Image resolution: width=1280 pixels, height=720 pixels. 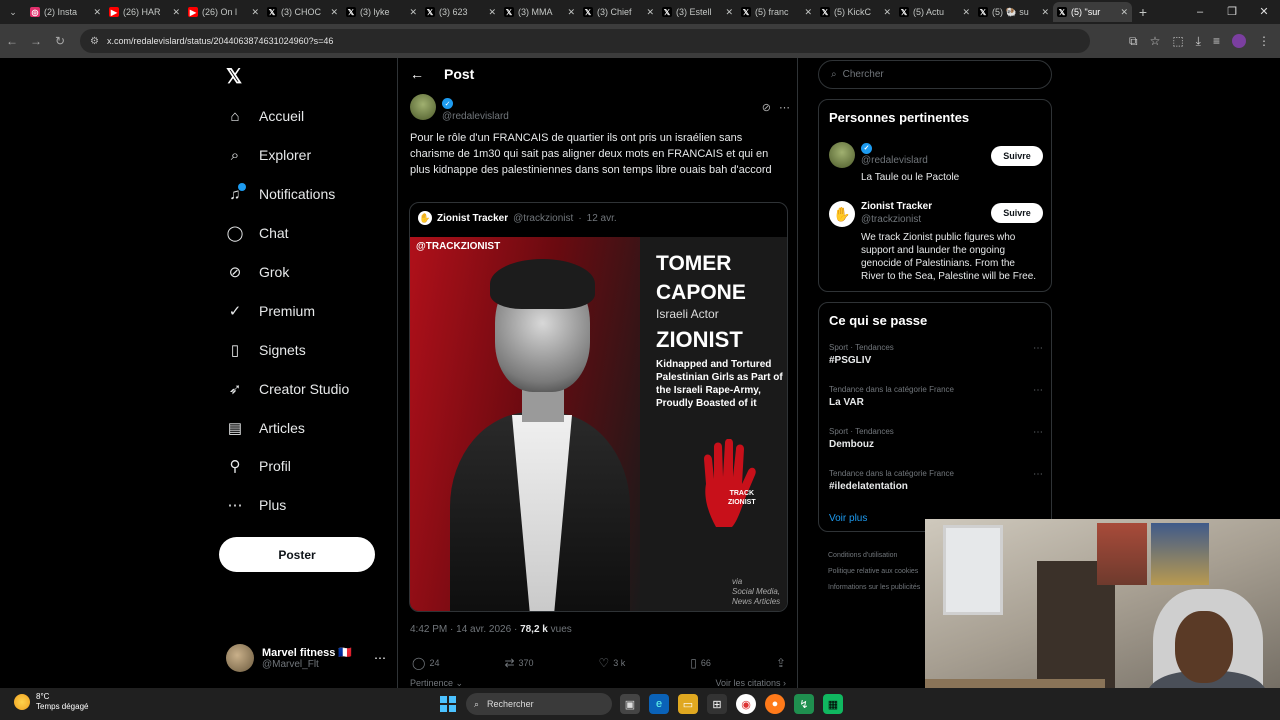 I want to click on extensions-icon: ⬚, so click(x=1177, y=41).